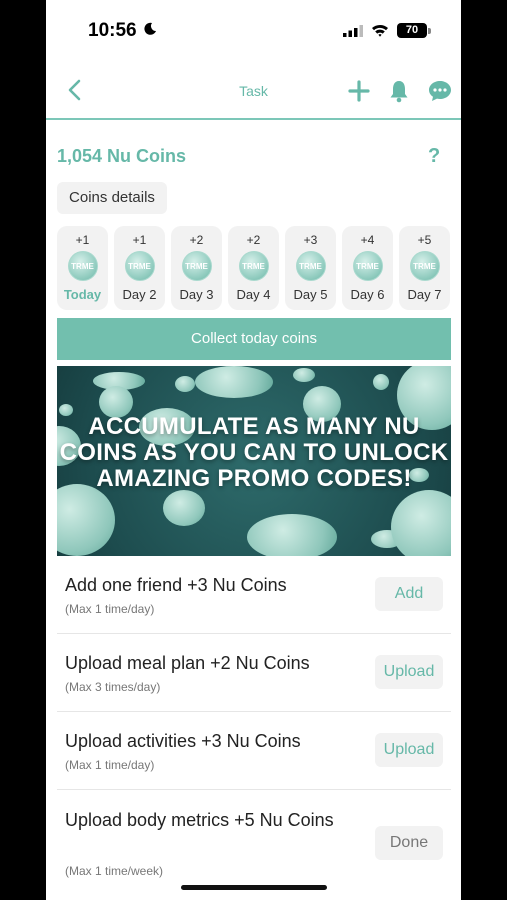  I want to click on battery-tip, so click(429, 31).